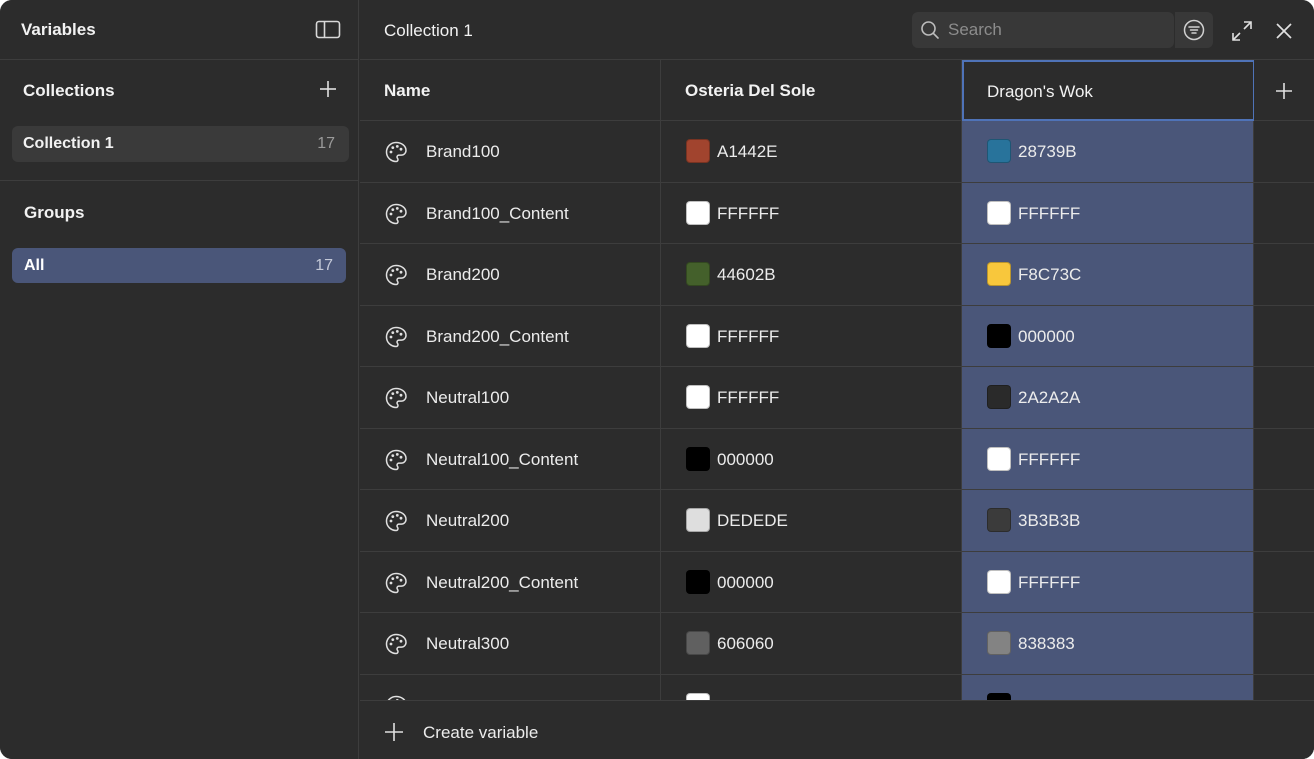  I want to click on mode-2-value-cell: F8C73C, so click(1108, 274).